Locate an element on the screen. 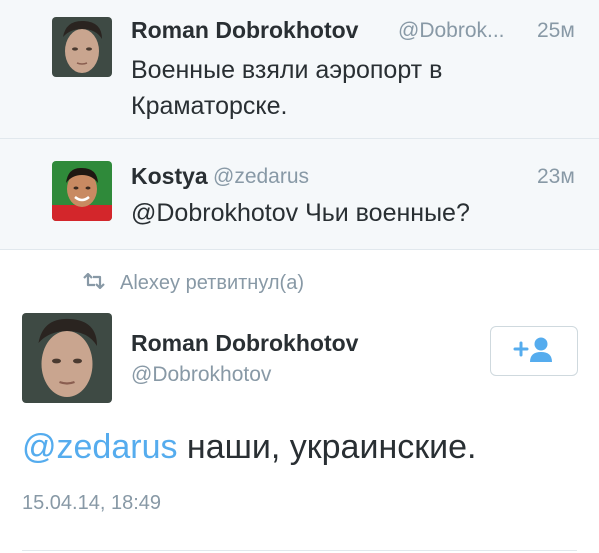 This screenshot has width=599, height=553. follow-button is located at coordinates (534, 351).